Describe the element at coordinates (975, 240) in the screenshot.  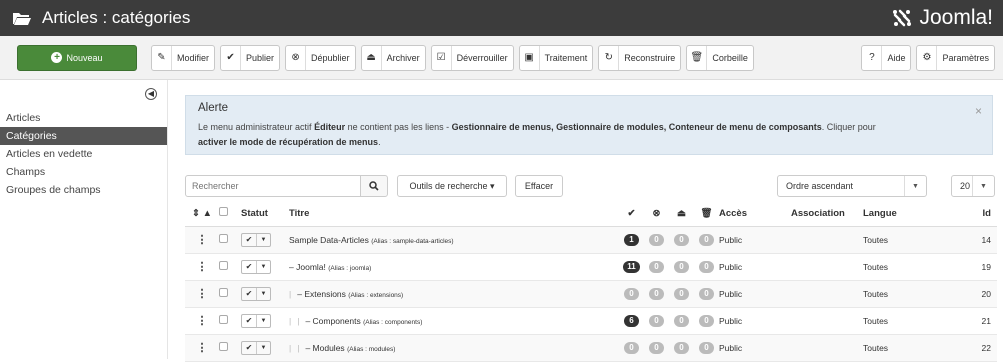
I see `id-cell: 14` at that location.